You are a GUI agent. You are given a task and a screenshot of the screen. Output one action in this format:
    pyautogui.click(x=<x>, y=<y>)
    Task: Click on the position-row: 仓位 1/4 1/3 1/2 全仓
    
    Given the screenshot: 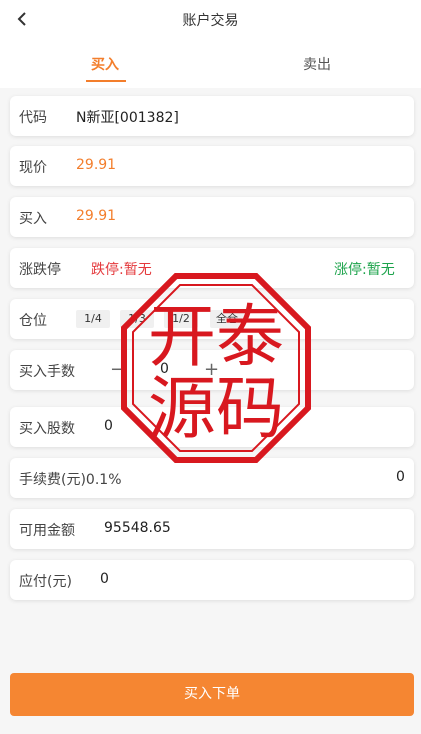 What is the action you would take?
    pyautogui.click(x=212, y=319)
    